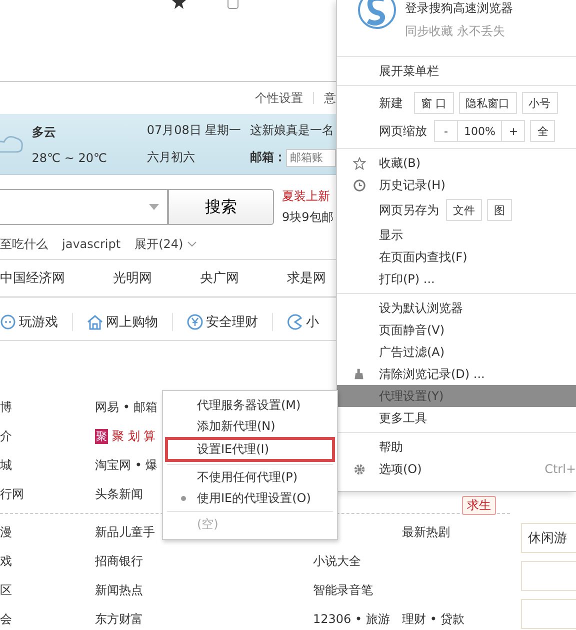 This screenshot has width=576, height=630. Describe the element at coordinates (91, 244) in the screenshot. I see `hot-word-link: javascript` at that location.